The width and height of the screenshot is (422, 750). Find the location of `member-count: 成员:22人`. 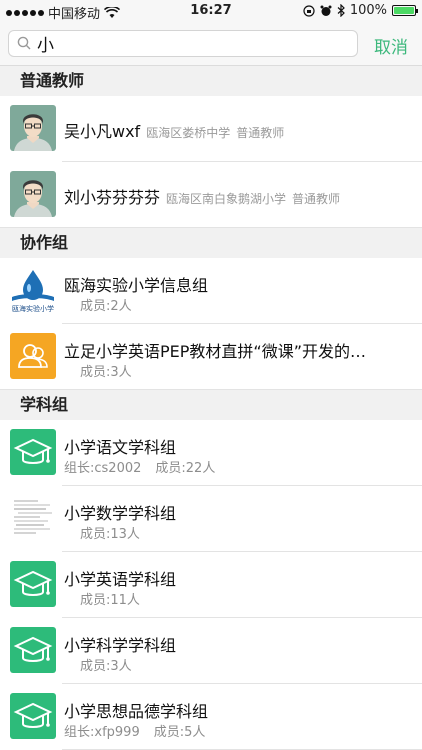

member-count: 成员:22人 is located at coordinates (185, 468).